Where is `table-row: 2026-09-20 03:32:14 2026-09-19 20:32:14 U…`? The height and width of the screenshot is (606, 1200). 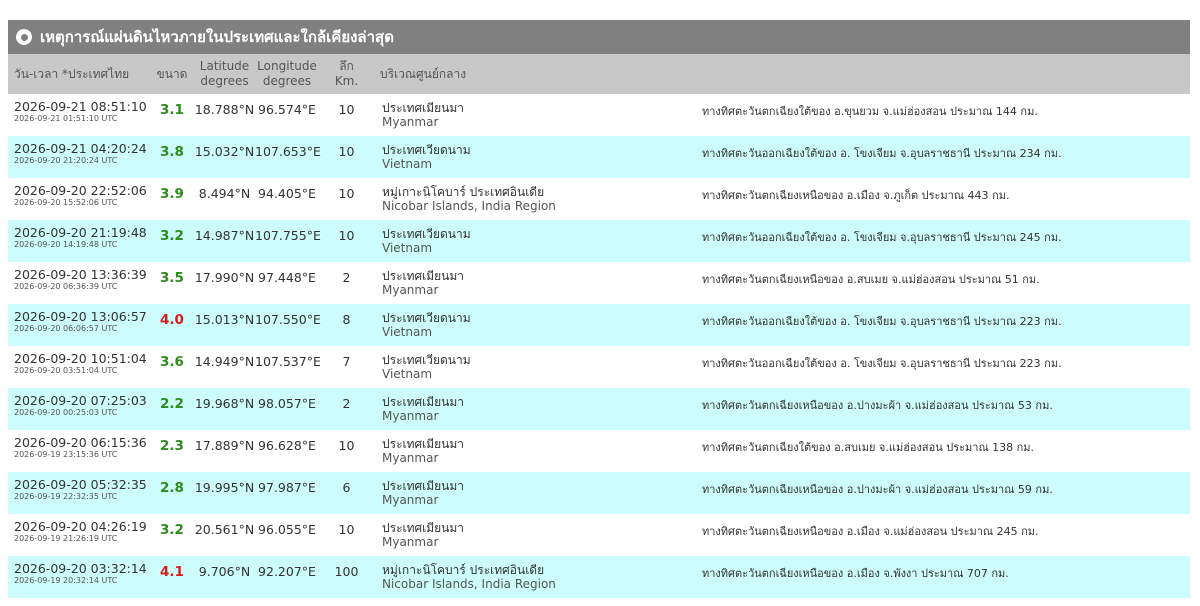
table-row: 2026-09-20 03:32:14 2026-09-19 20:32:14 U… is located at coordinates (599, 577).